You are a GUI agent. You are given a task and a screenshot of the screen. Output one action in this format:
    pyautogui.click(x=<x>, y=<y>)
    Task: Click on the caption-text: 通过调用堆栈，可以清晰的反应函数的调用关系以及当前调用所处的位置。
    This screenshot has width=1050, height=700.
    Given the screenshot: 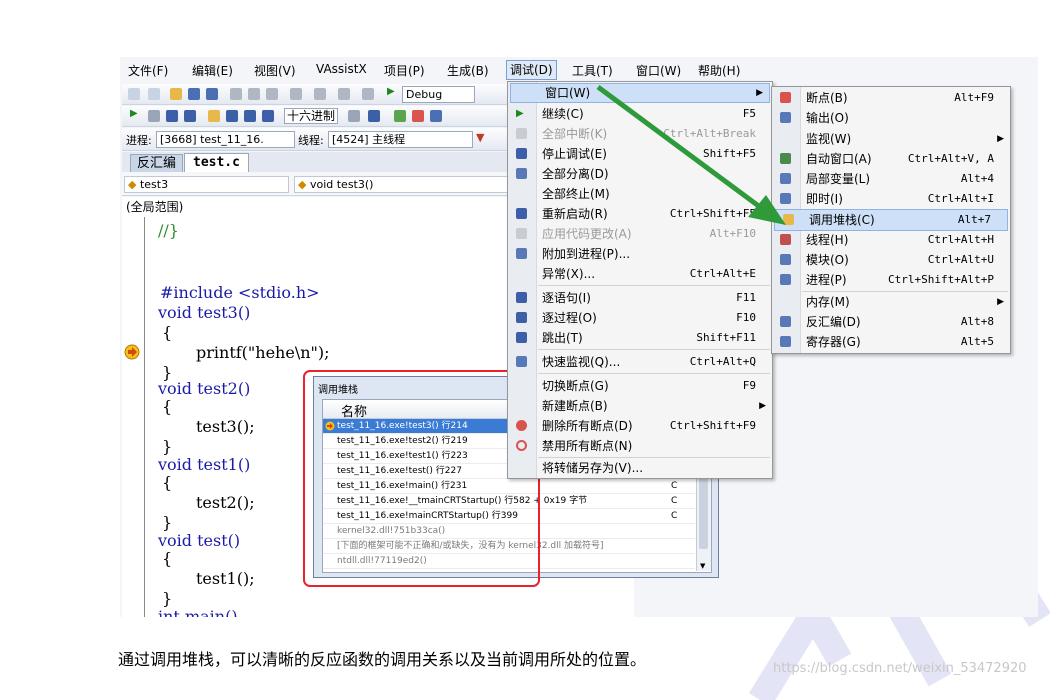 What is the action you would take?
    pyautogui.click(x=382, y=659)
    